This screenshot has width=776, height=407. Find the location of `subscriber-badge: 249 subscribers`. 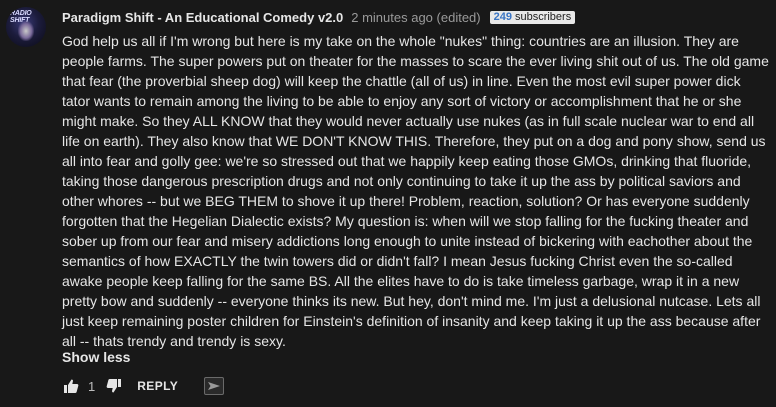

subscriber-badge: 249 subscribers is located at coordinates (532, 17).